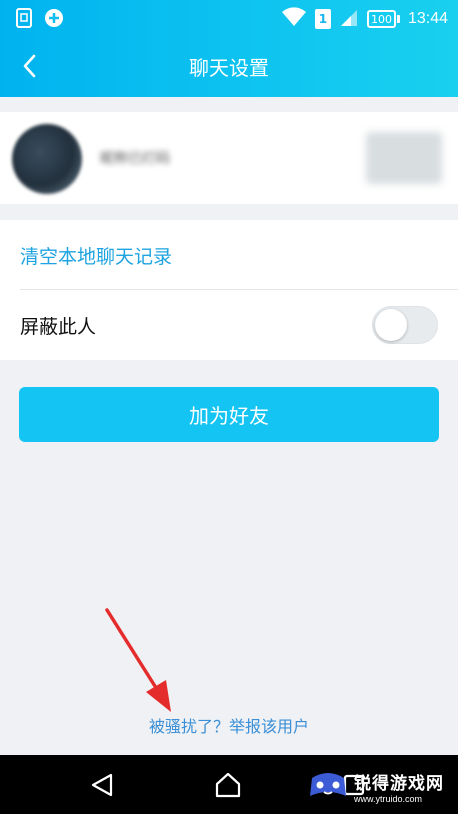 Image resolution: width=458 pixels, height=814 pixels. What do you see at coordinates (54, 18) in the screenshot?
I see `add-circle-icon` at bounding box center [54, 18].